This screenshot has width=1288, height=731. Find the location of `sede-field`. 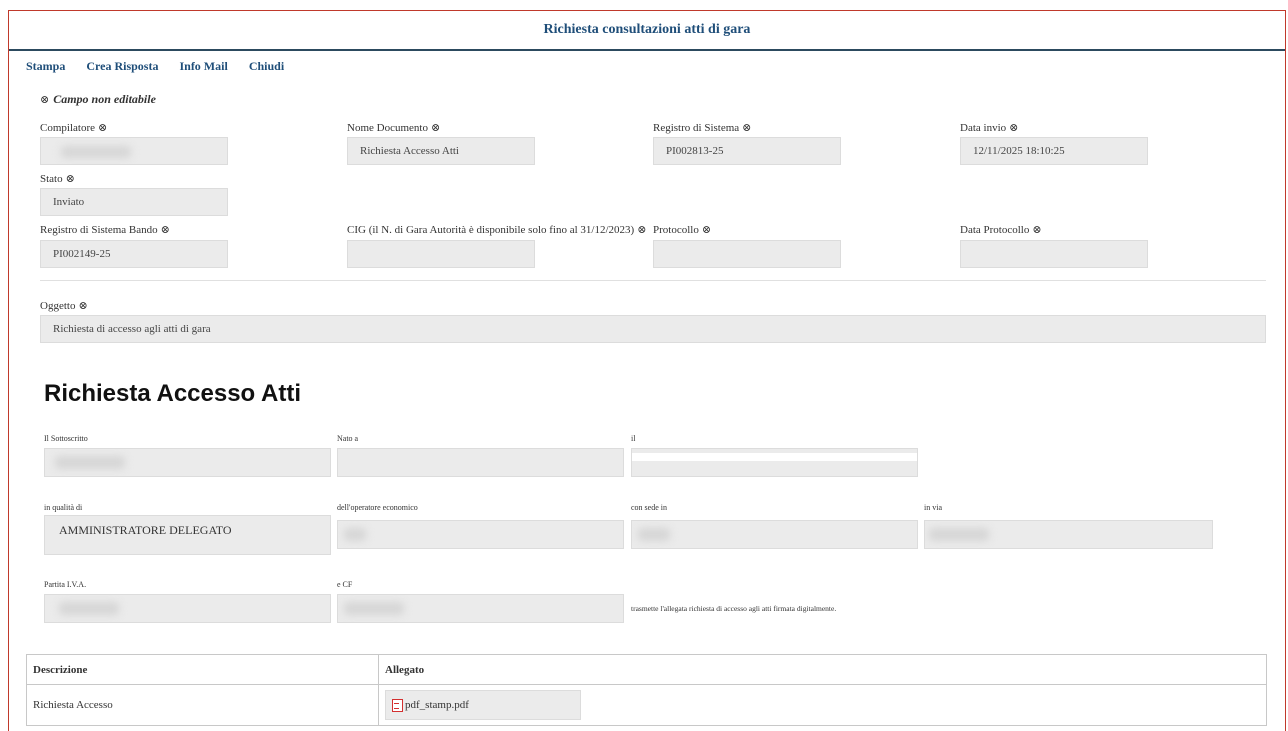

sede-field is located at coordinates (774, 534).